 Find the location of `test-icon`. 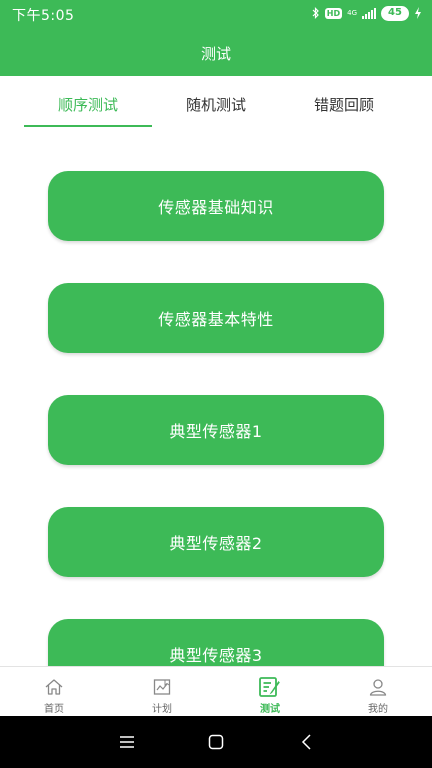

test-icon is located at coordinates (270, 687).